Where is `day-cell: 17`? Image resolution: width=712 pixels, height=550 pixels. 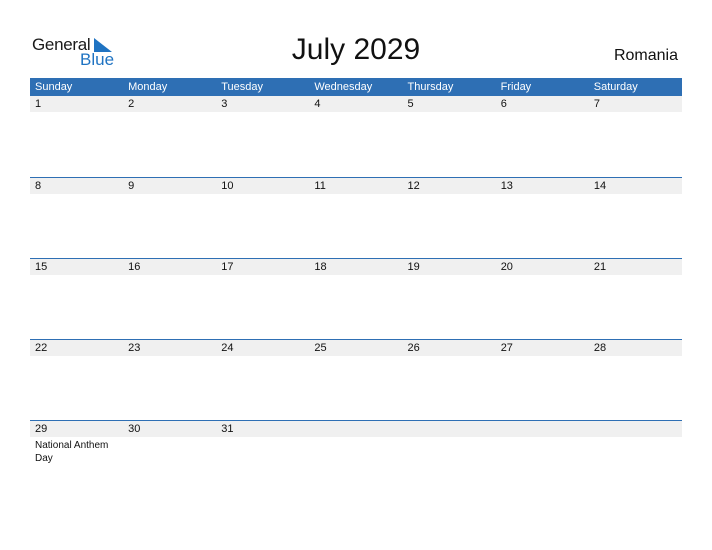 day-cell: 17 is located at coordinates (262, 298).